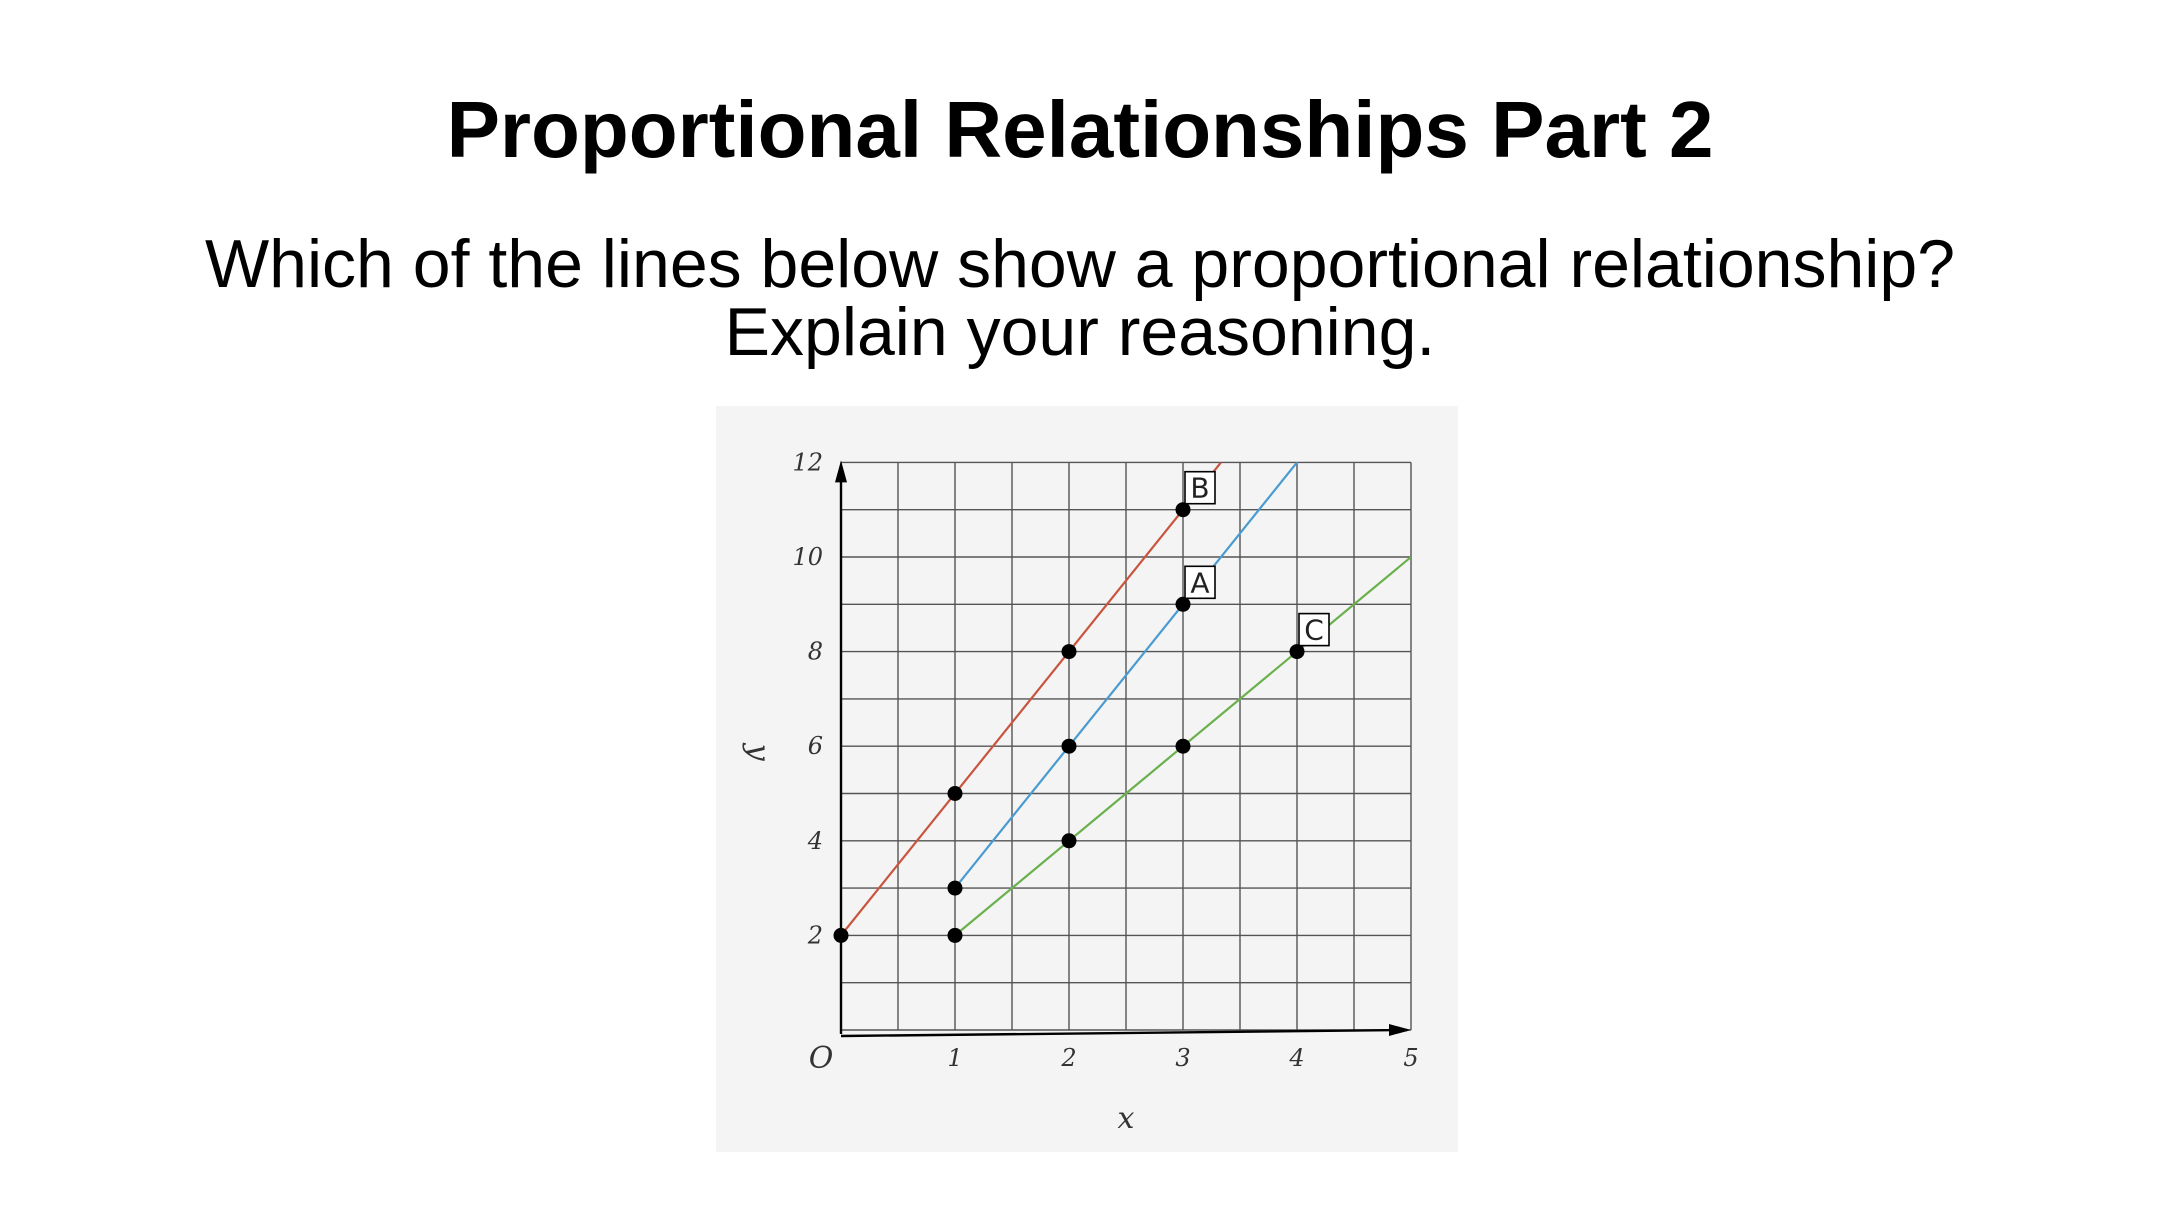  What do you see at coordinates (815, 746) in the screenshot?
I see `y-tick-label: 6` at bounding box center [815, 746].